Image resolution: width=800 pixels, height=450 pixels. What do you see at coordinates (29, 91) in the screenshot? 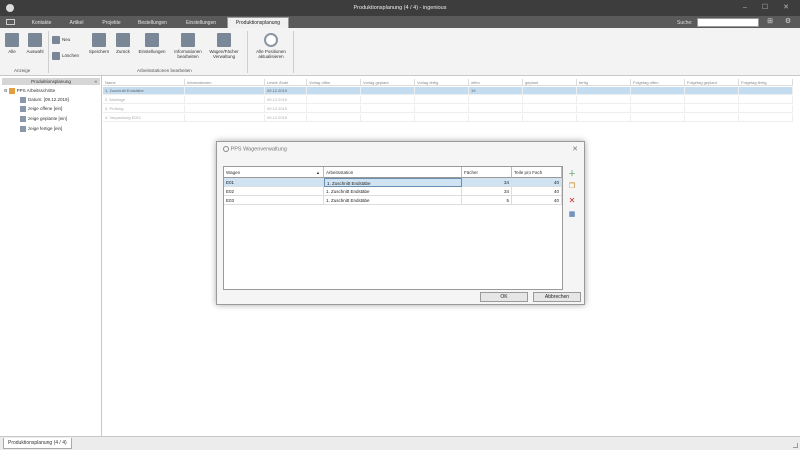
I see `tree-root: ⊟ PPS Arbeitsschritte` at bounding box center [29, 91].